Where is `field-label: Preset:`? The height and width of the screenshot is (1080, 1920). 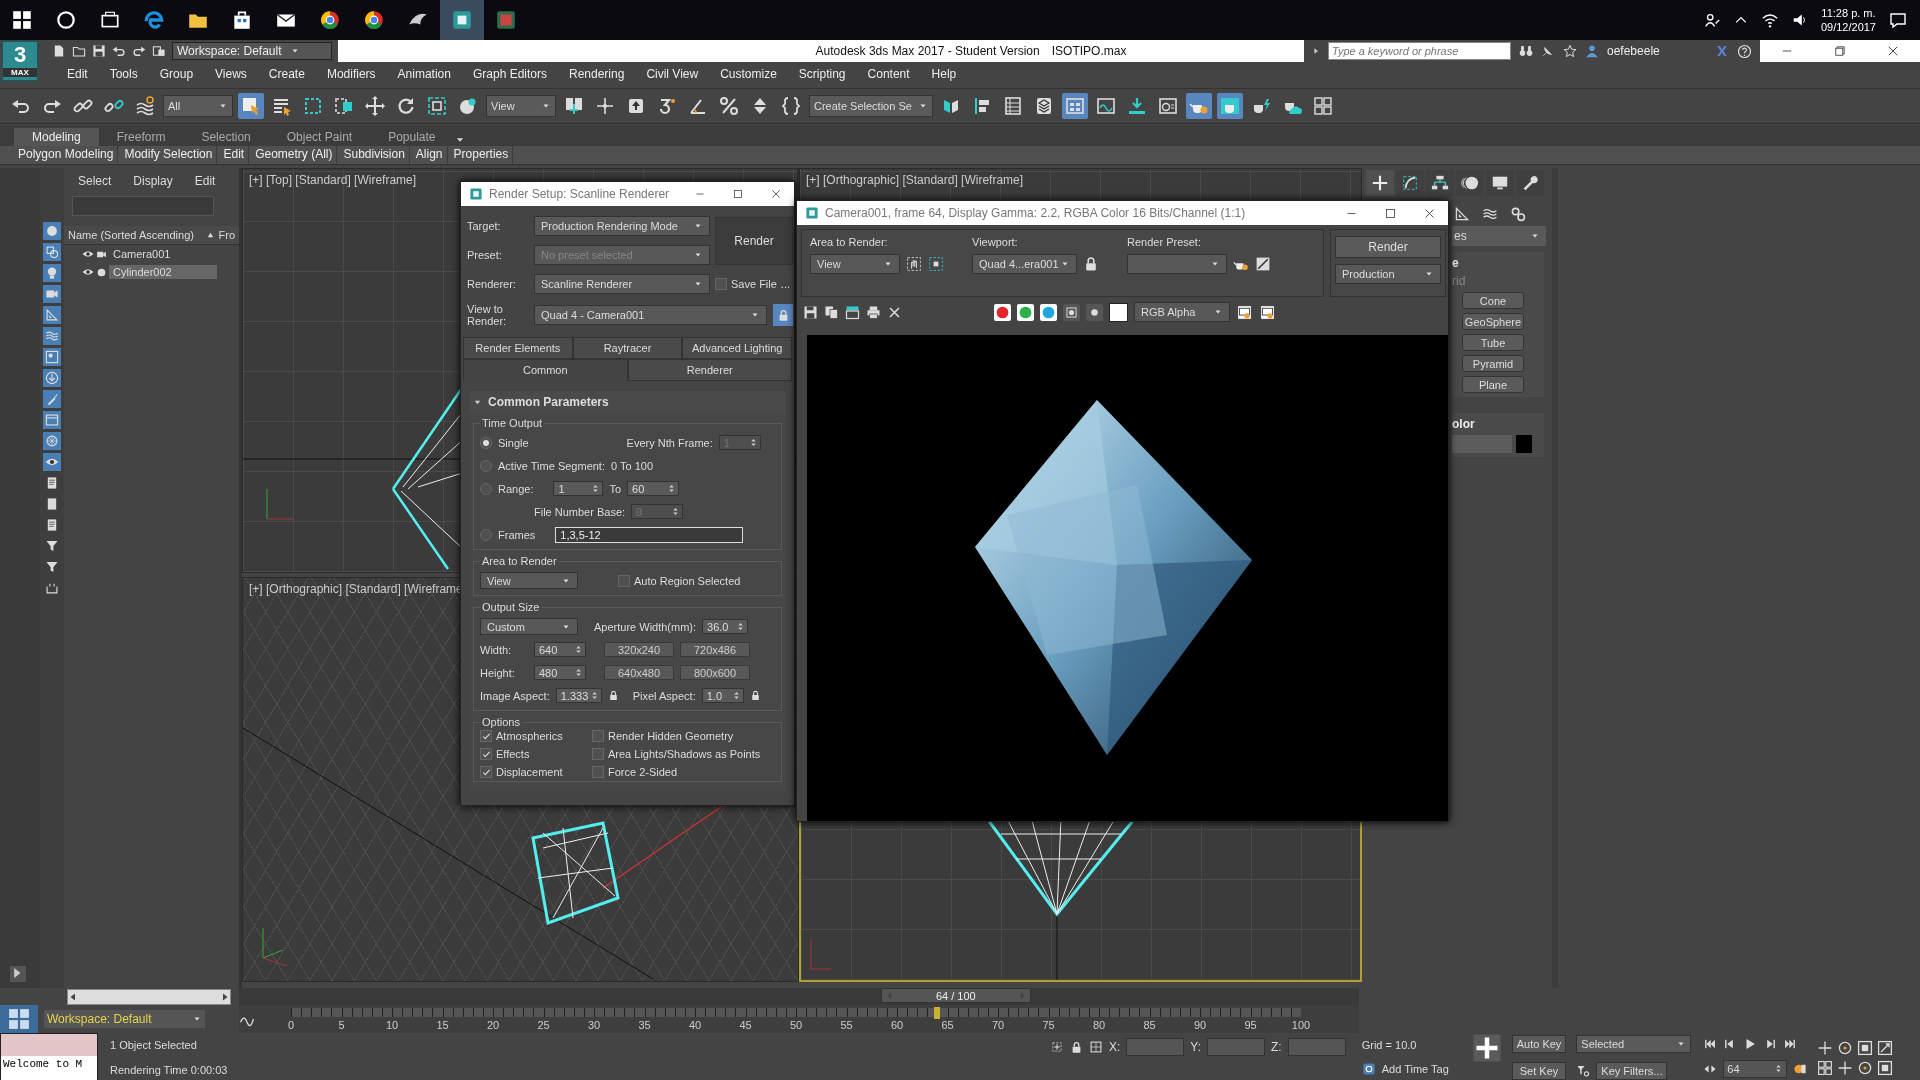 field-label: Preset: is located at coordinates (485, 255).